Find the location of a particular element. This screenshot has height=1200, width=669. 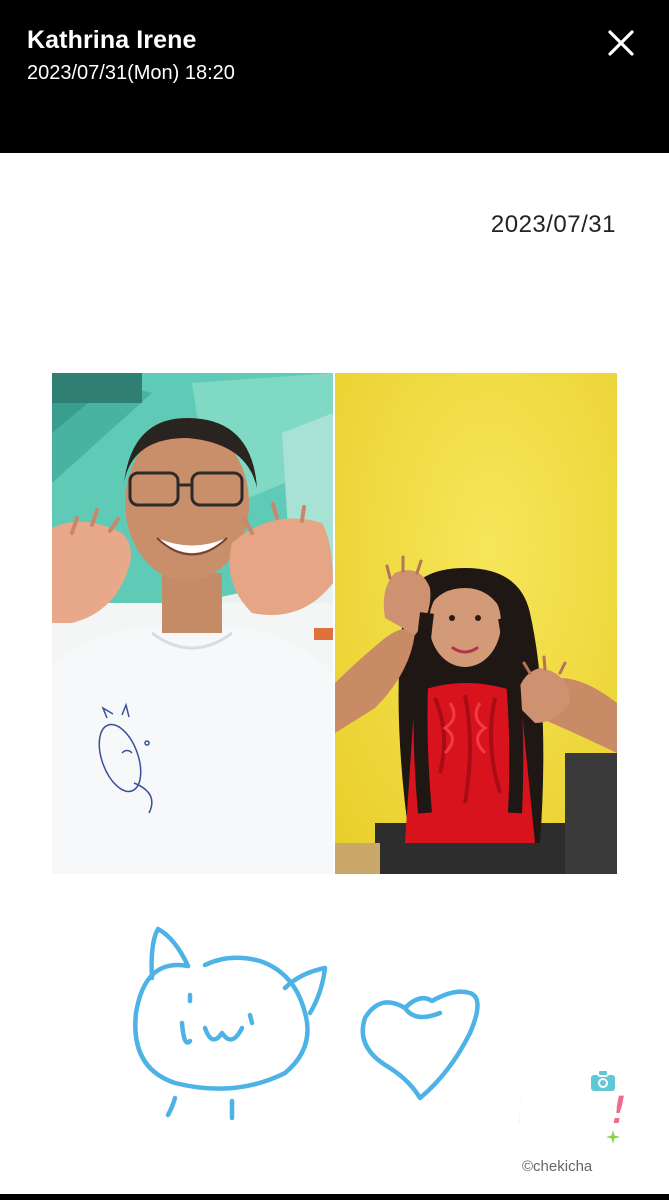

close-icon is located at coordinates (621, 43).